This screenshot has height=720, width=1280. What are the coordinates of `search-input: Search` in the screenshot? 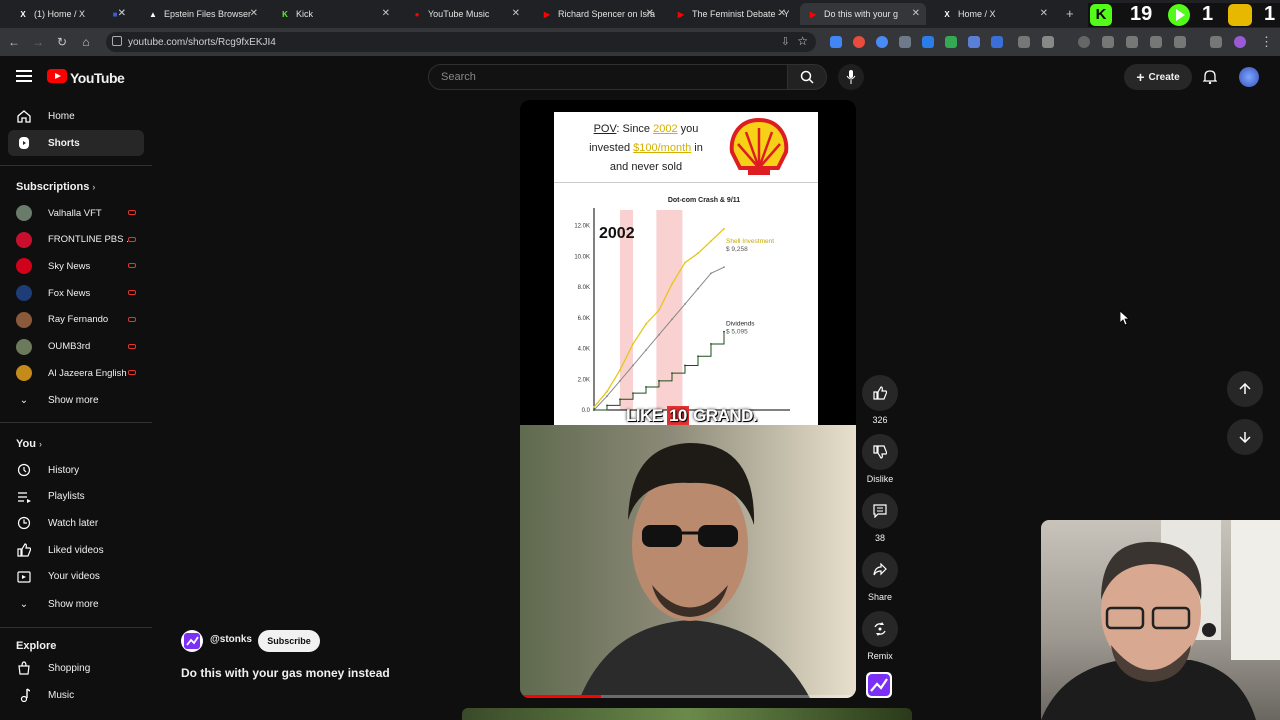 It's located at (608, 77).